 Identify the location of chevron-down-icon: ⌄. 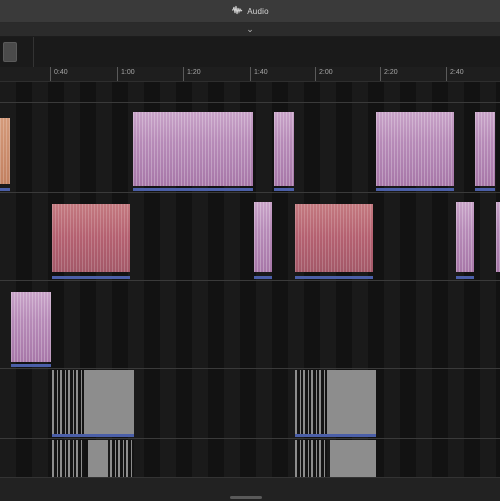
(250, 29).